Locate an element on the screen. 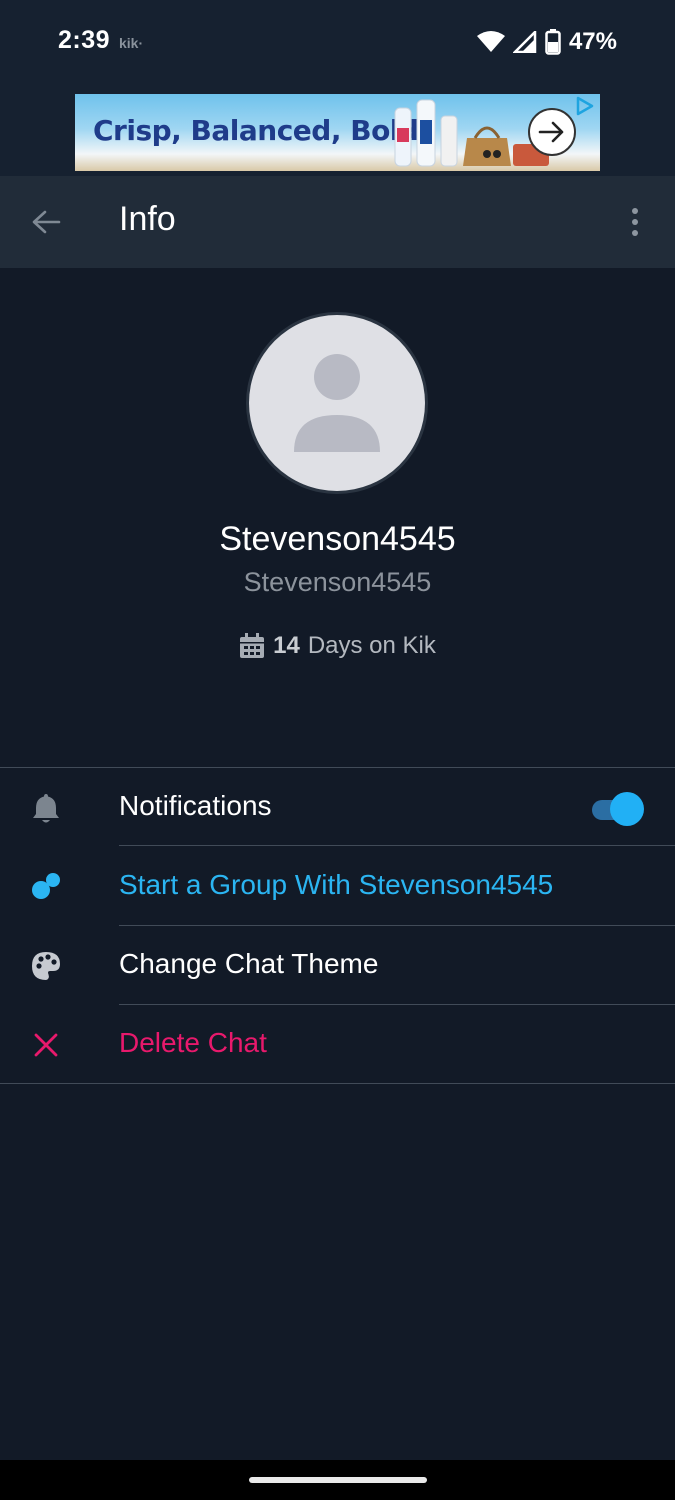 The height and width of the screenshot is (1500, 675). default-avatar-icon is located at coordinates (337, 403).